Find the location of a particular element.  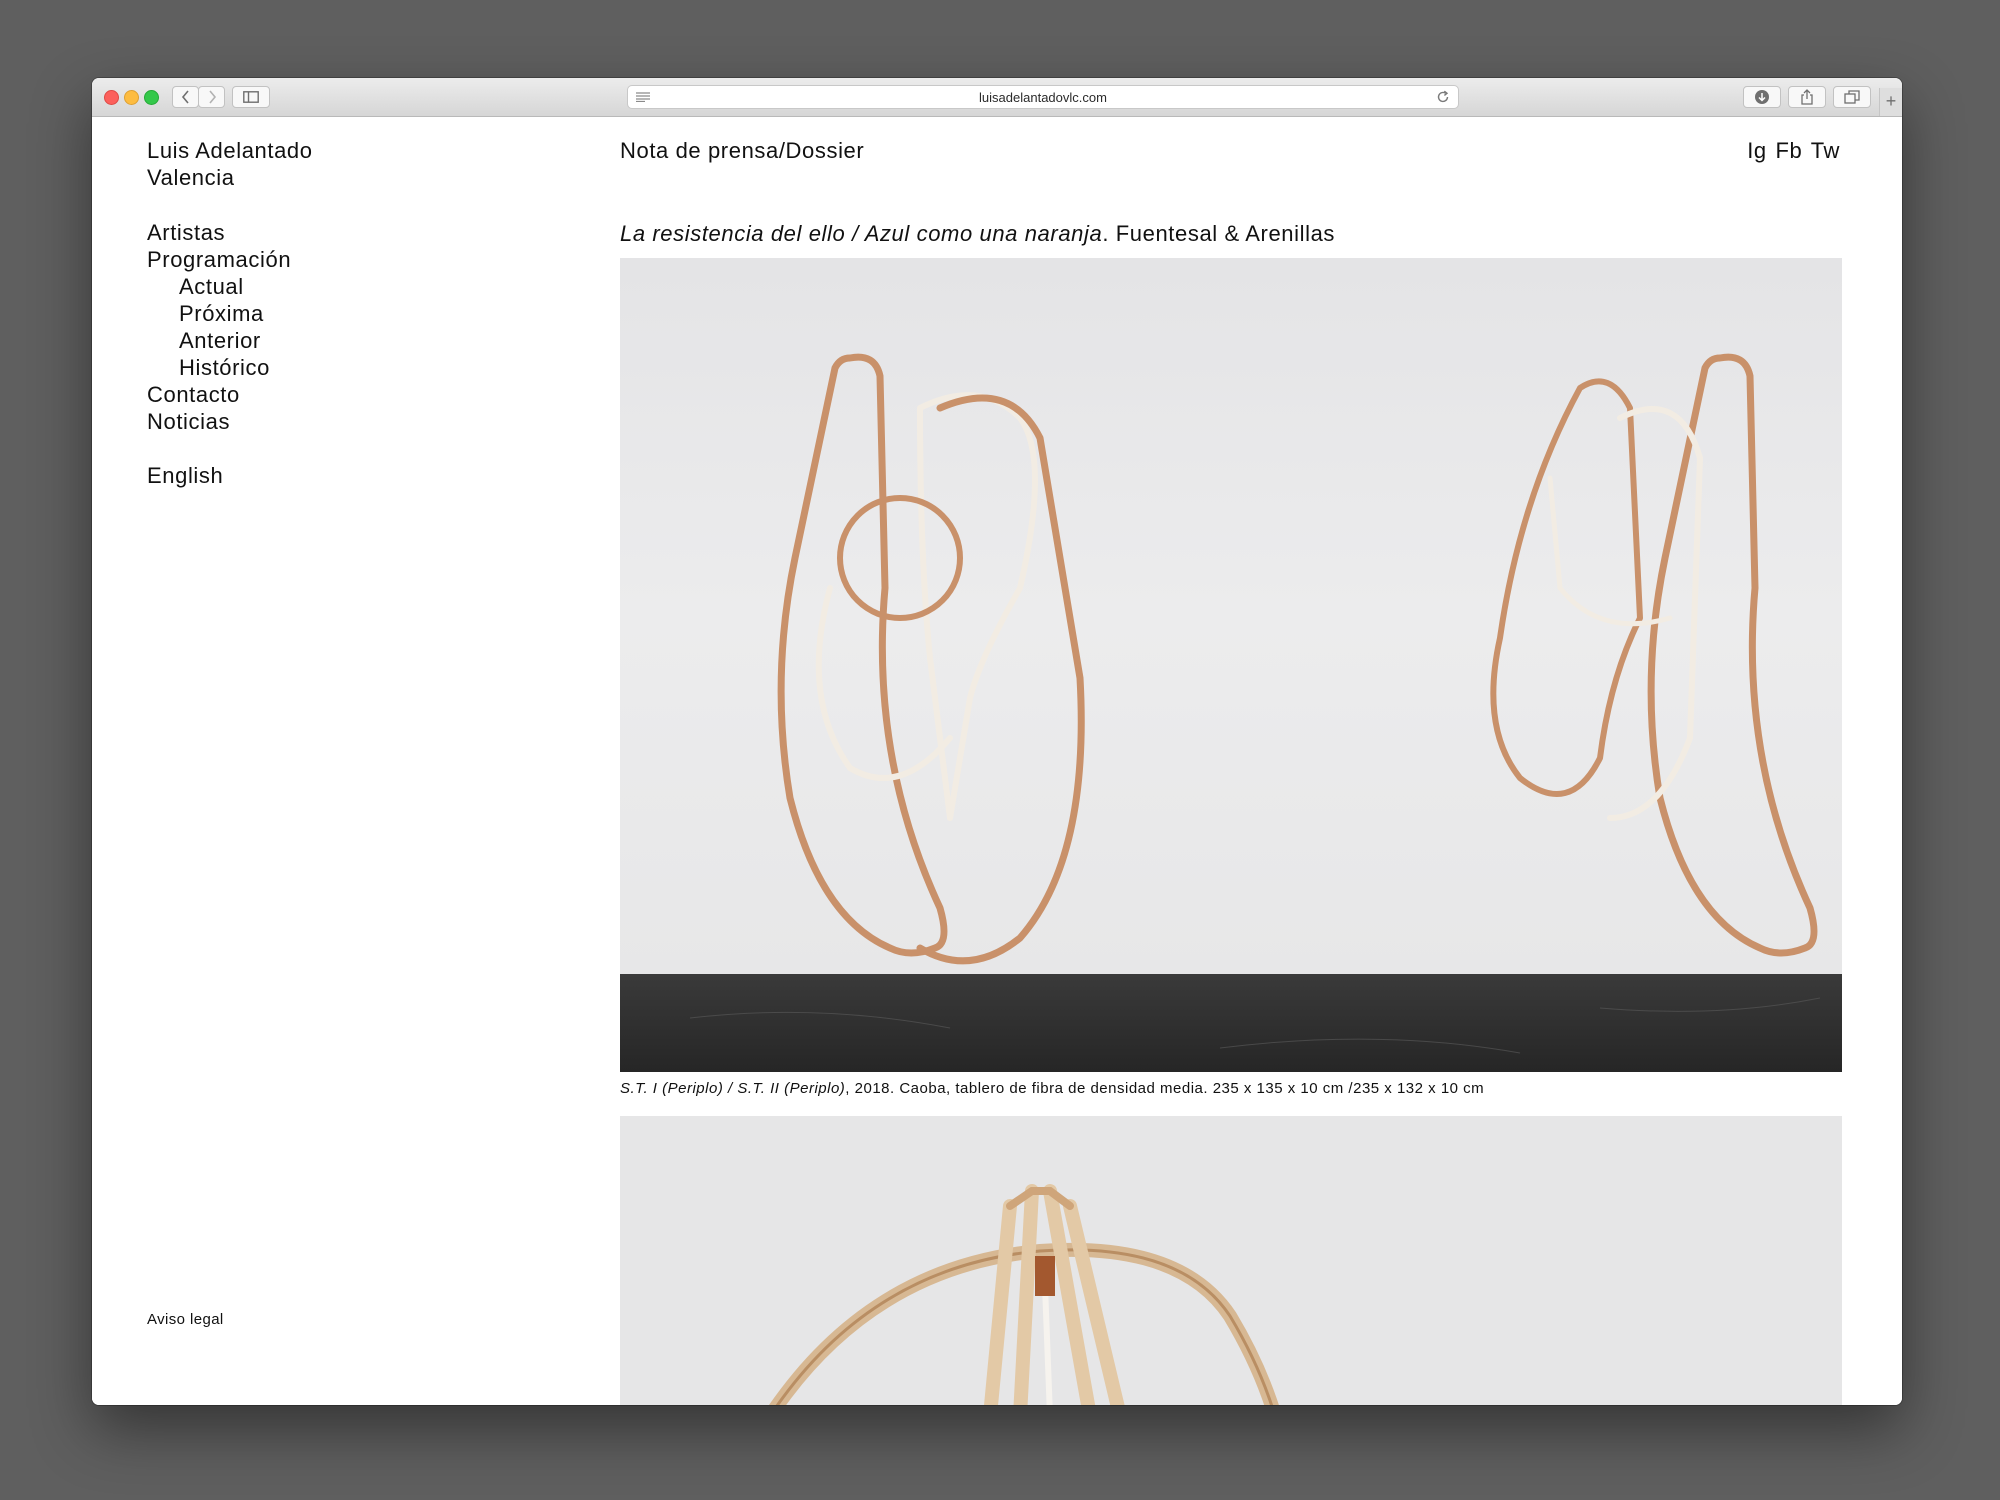

download-icon is located at coordinates (1762, 97).